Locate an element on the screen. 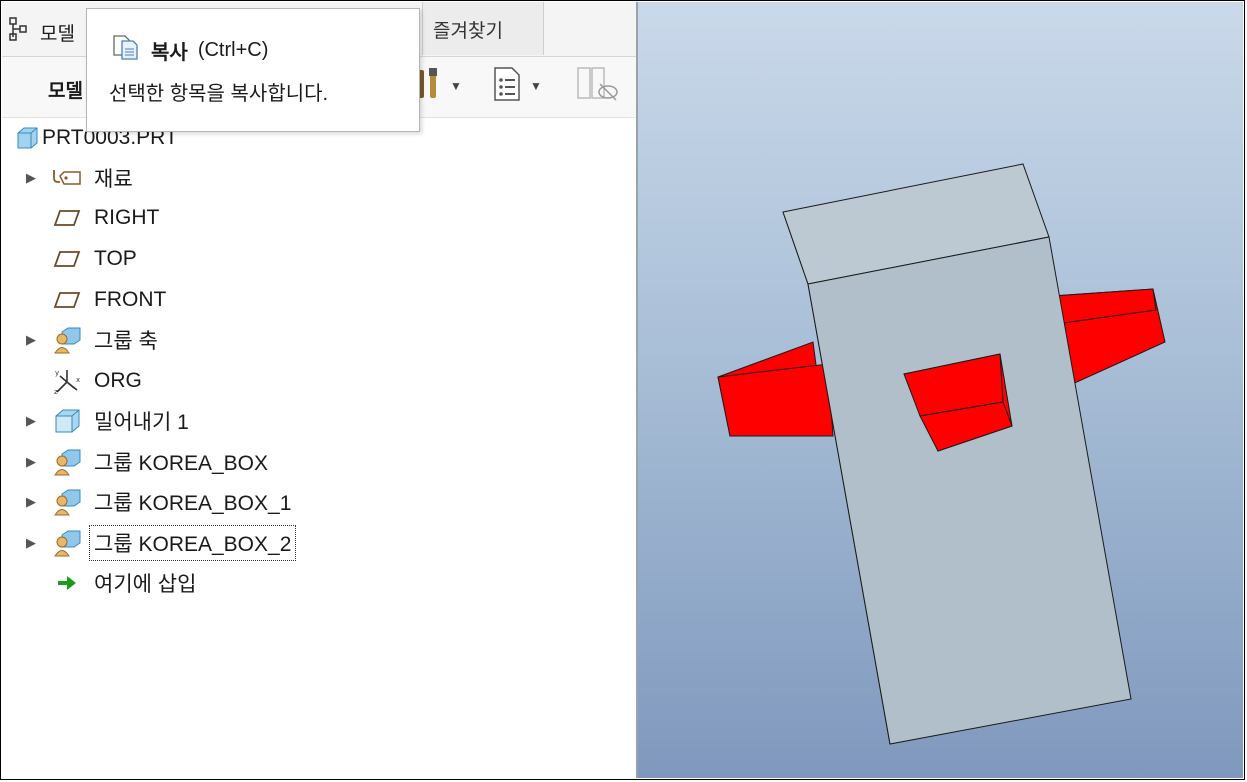  tree-item-group-axis: ▶ 그룹 축 is located at coordinates (319, 340).